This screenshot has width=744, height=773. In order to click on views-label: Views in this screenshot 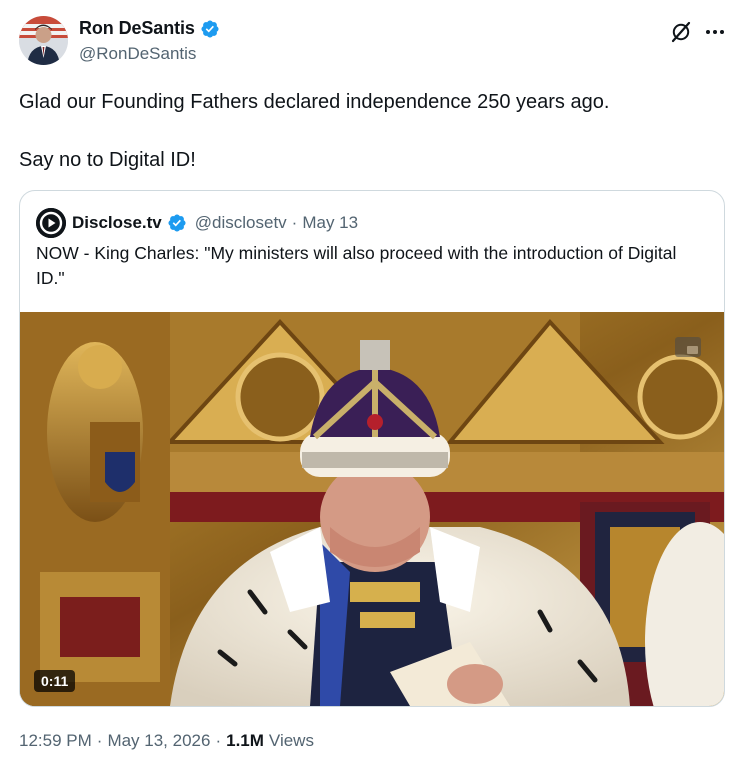, I will do `click(291, 740)`.